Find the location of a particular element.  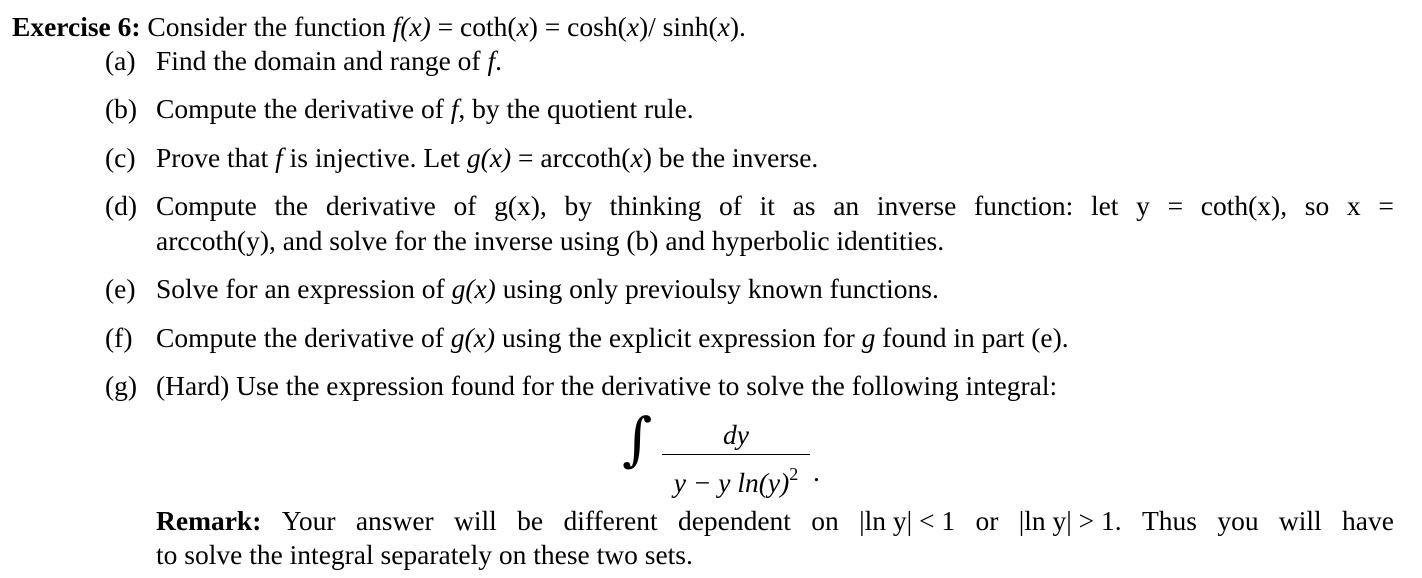

part-label: (b) is located at coordinates (121, 108).